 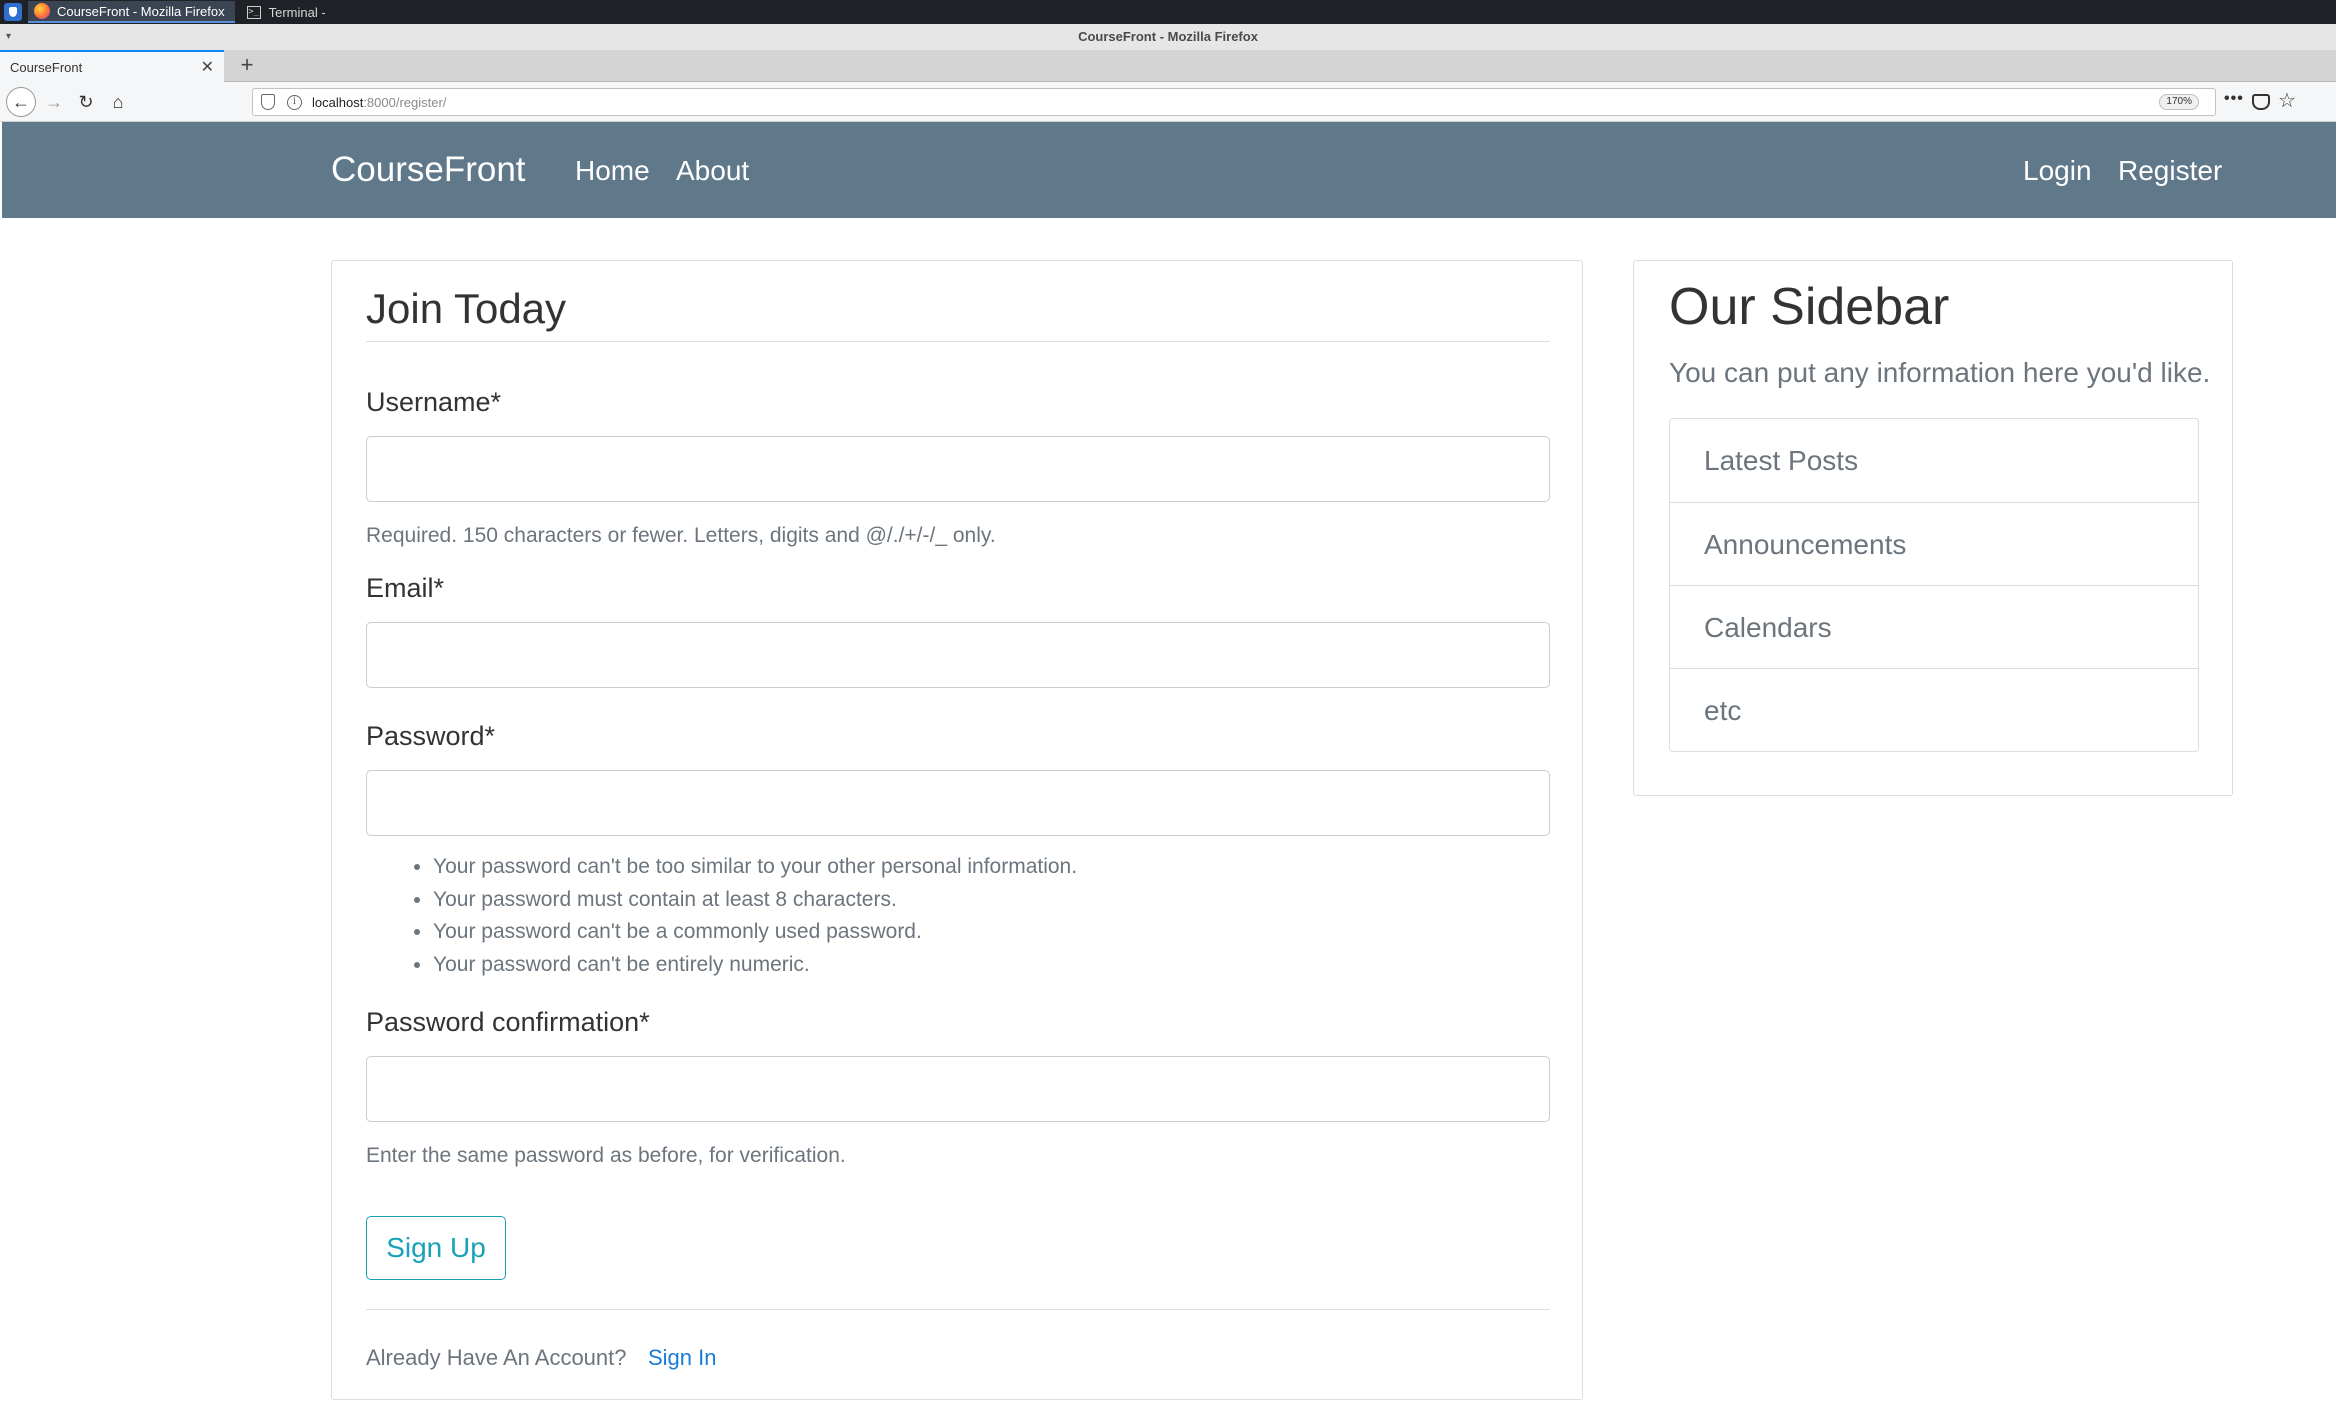 I want to click on taskbar-item-terminal: >_ Terminal -, so click(x=288, y=12).